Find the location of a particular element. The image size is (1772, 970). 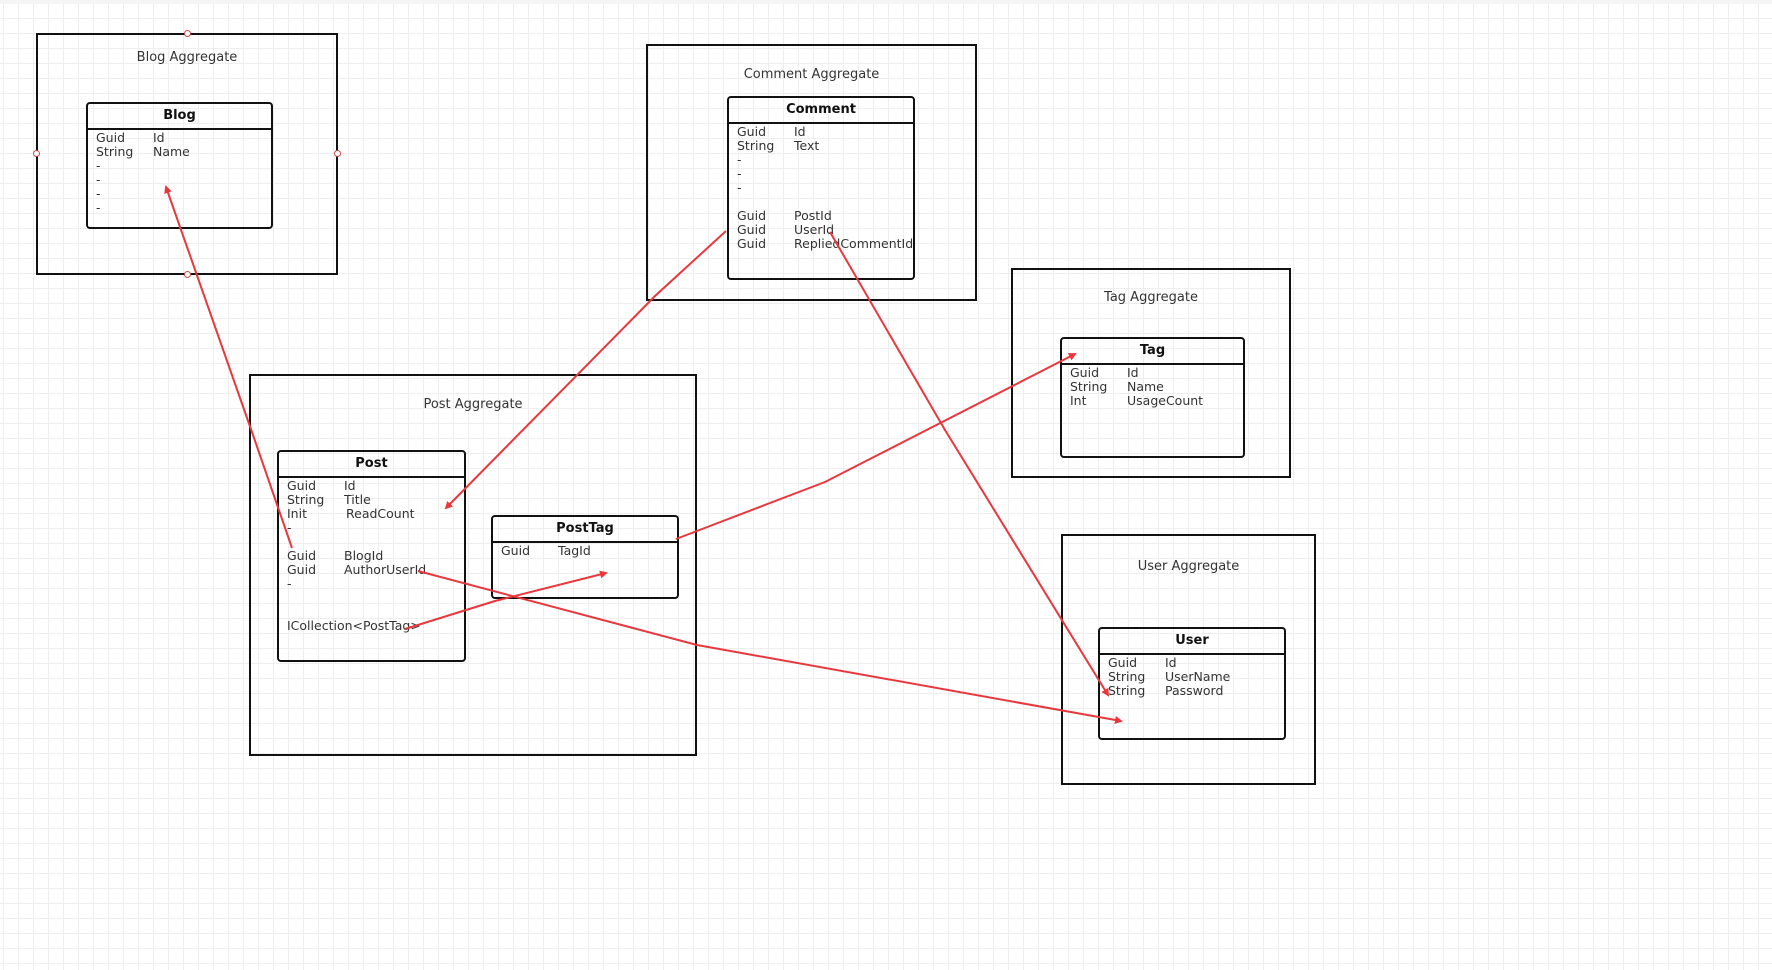

field-row: Guid PostId is located at coordinates (825, 216).